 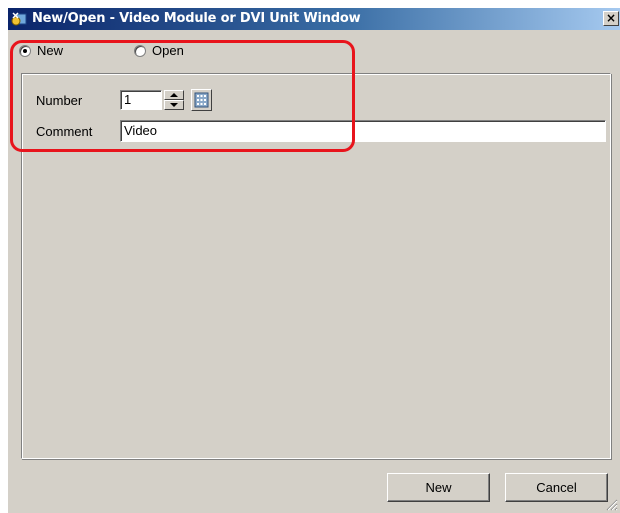 I want to click on app-window-icon, so click(x=19, y=19).